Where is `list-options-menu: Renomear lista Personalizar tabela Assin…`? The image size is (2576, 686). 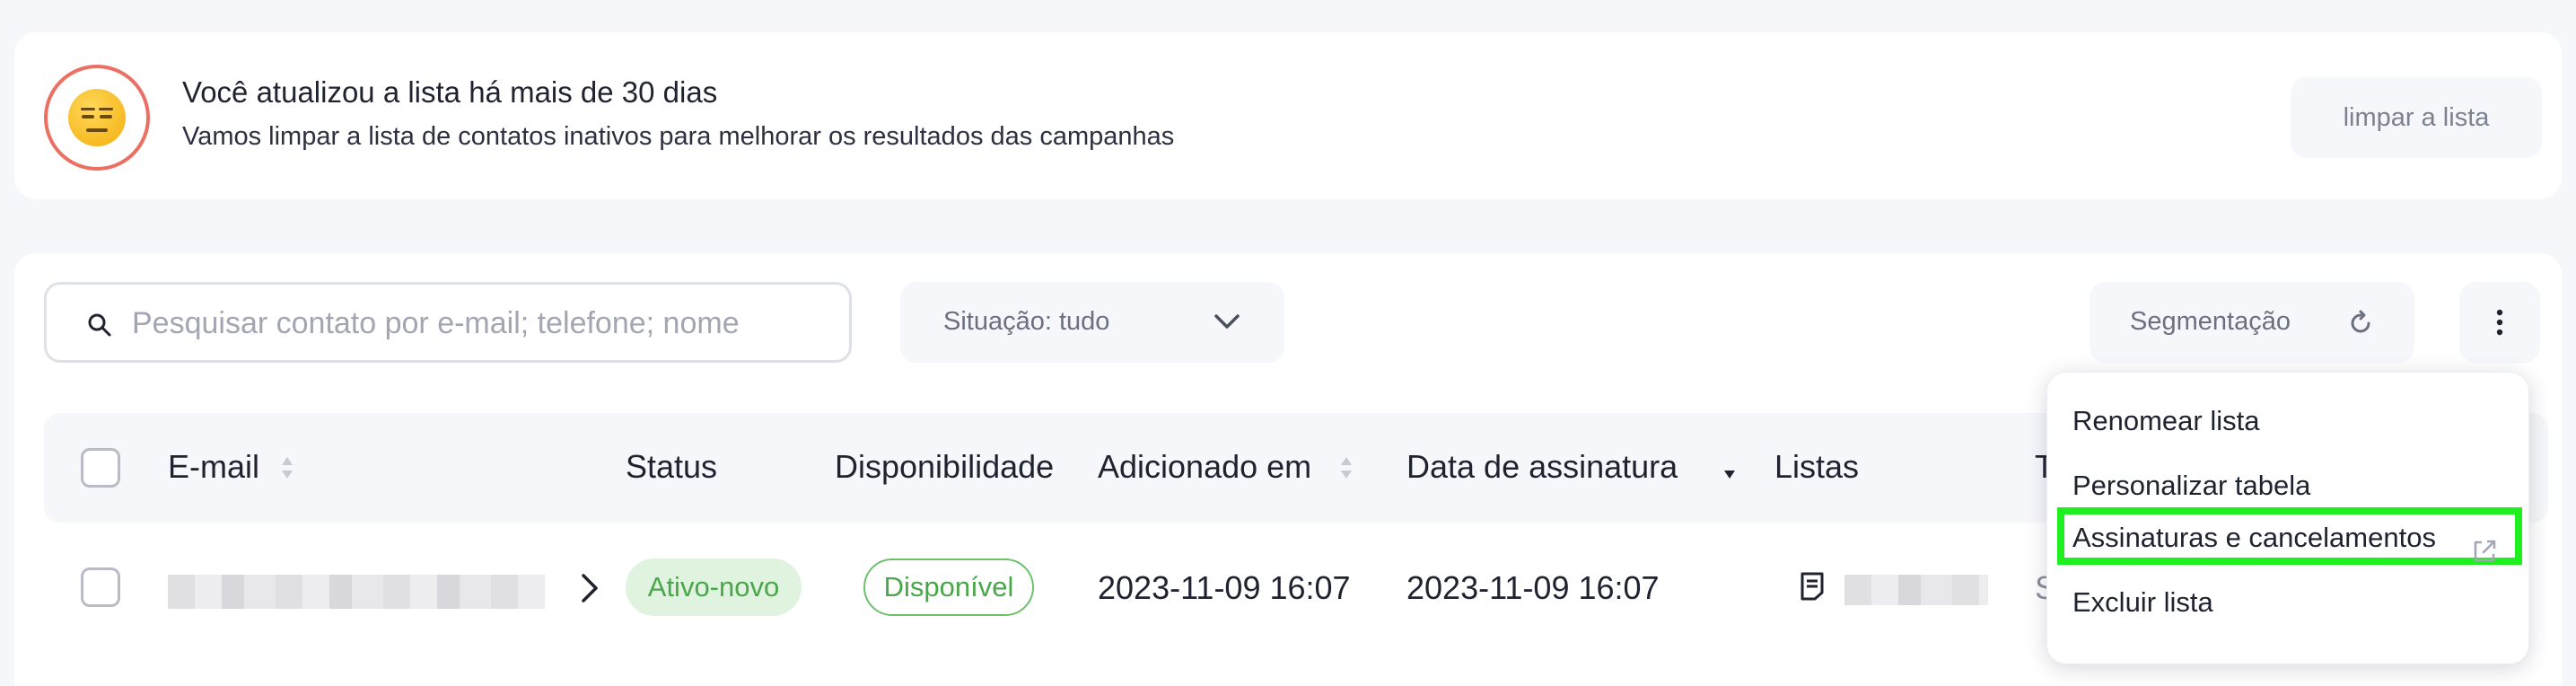
list-options-menu: Renomear lista Personalizar tabela Assin… is located at coordinates (2287, 518).